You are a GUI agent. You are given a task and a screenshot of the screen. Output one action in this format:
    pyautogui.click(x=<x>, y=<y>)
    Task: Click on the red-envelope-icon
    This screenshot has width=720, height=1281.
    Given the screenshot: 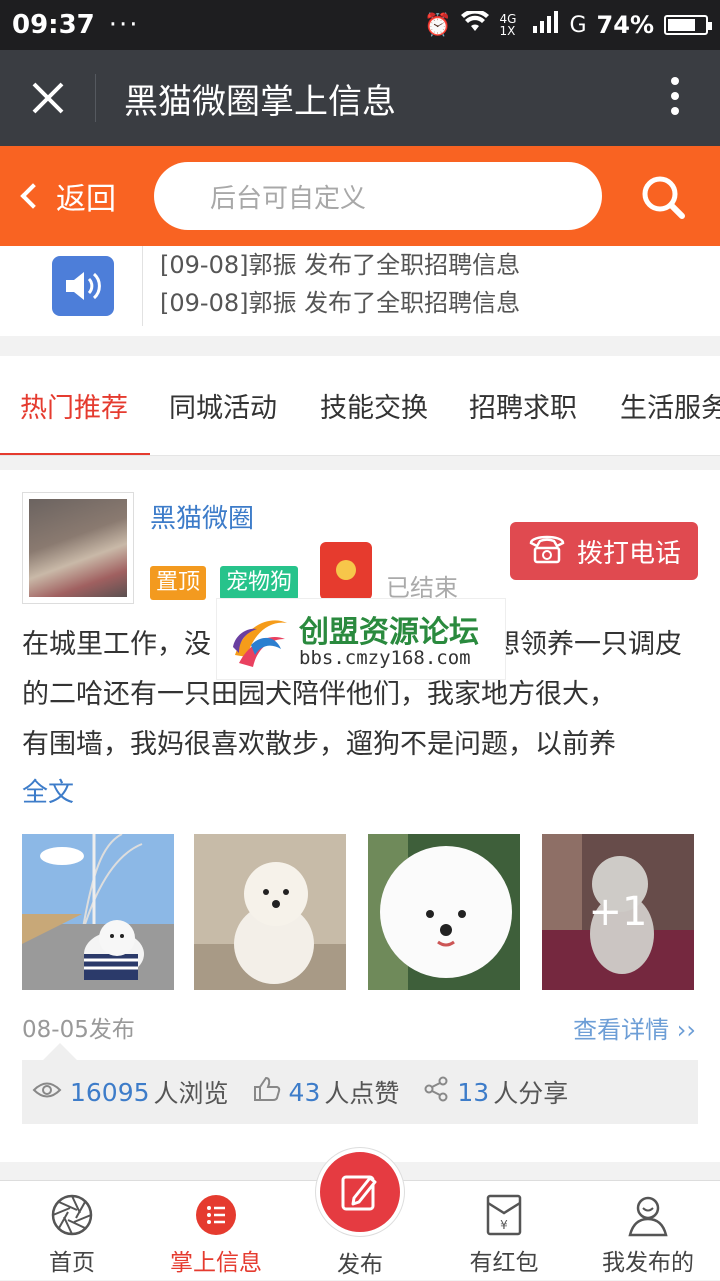 What is the action you would take?
    pyautogui.click(x=346, y=571)
    